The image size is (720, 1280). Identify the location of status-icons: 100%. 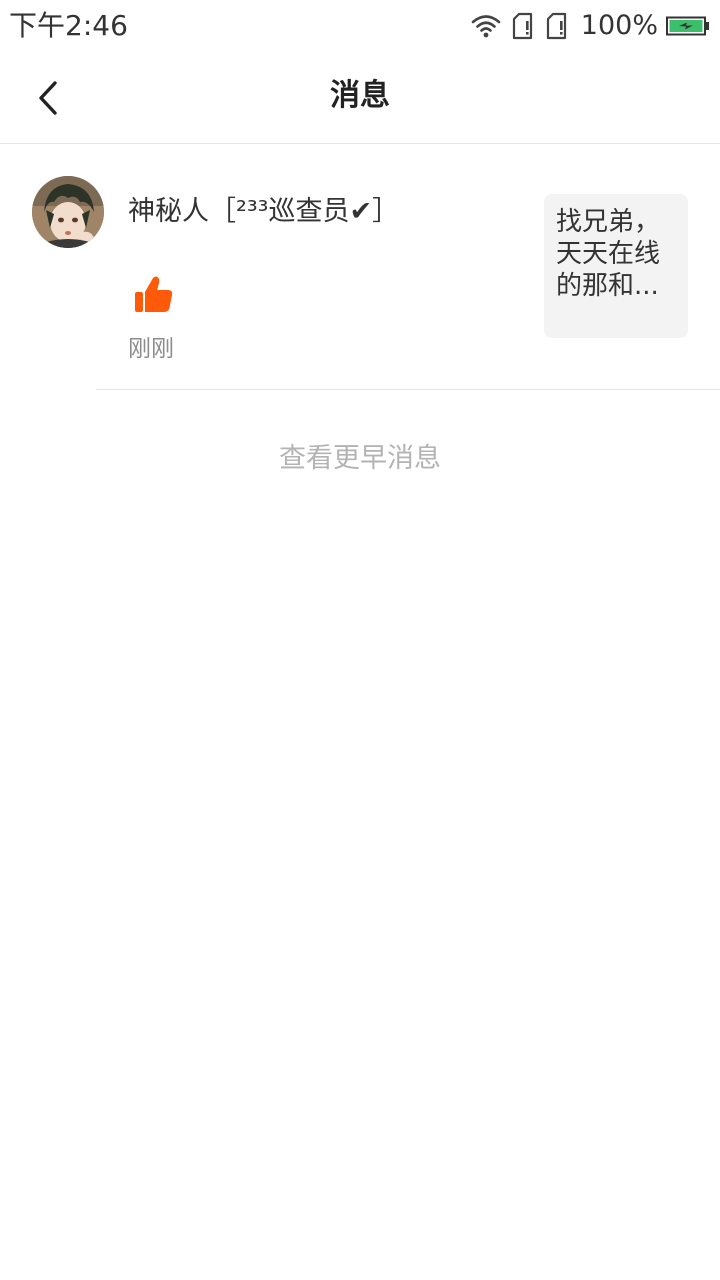
(590, 26).